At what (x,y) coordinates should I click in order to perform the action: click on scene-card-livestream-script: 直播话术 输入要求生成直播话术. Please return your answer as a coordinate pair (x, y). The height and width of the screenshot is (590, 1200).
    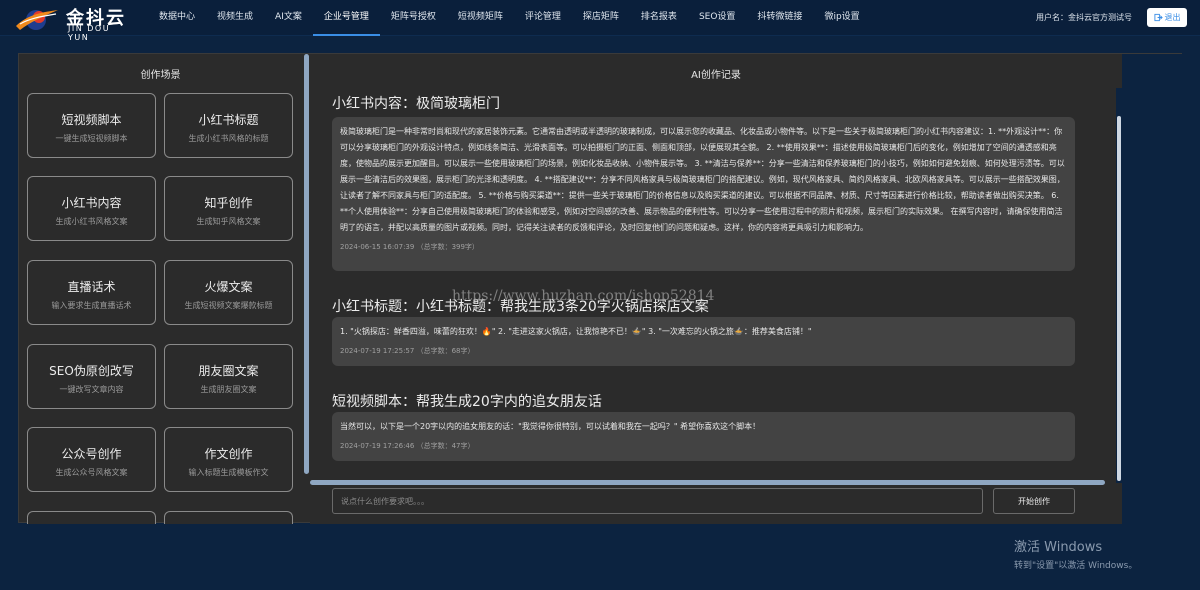
    Looking at the image, I should click on (91, 292).